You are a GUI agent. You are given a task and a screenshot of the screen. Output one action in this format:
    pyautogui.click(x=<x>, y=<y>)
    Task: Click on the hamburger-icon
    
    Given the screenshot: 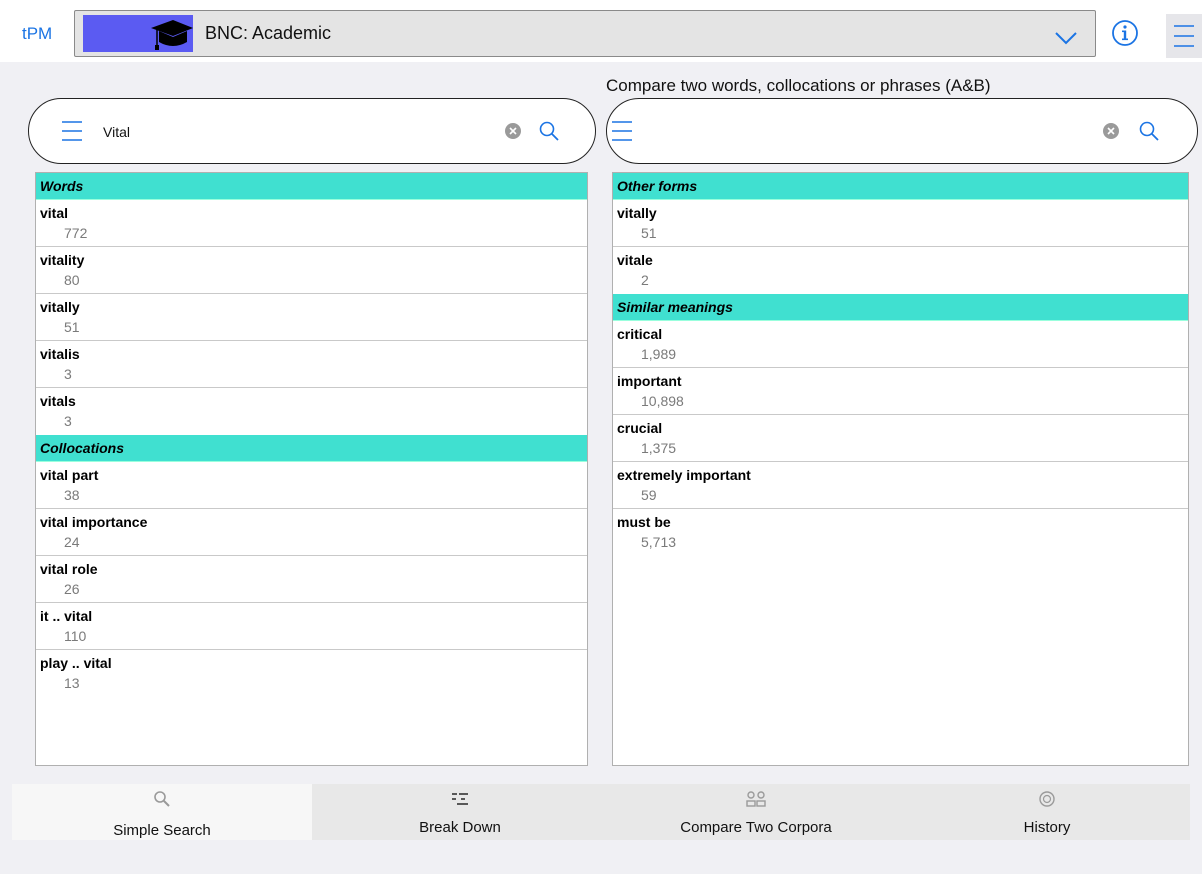 What is the action you would take?
    pyautogui.click(x=1184, y=36)
    